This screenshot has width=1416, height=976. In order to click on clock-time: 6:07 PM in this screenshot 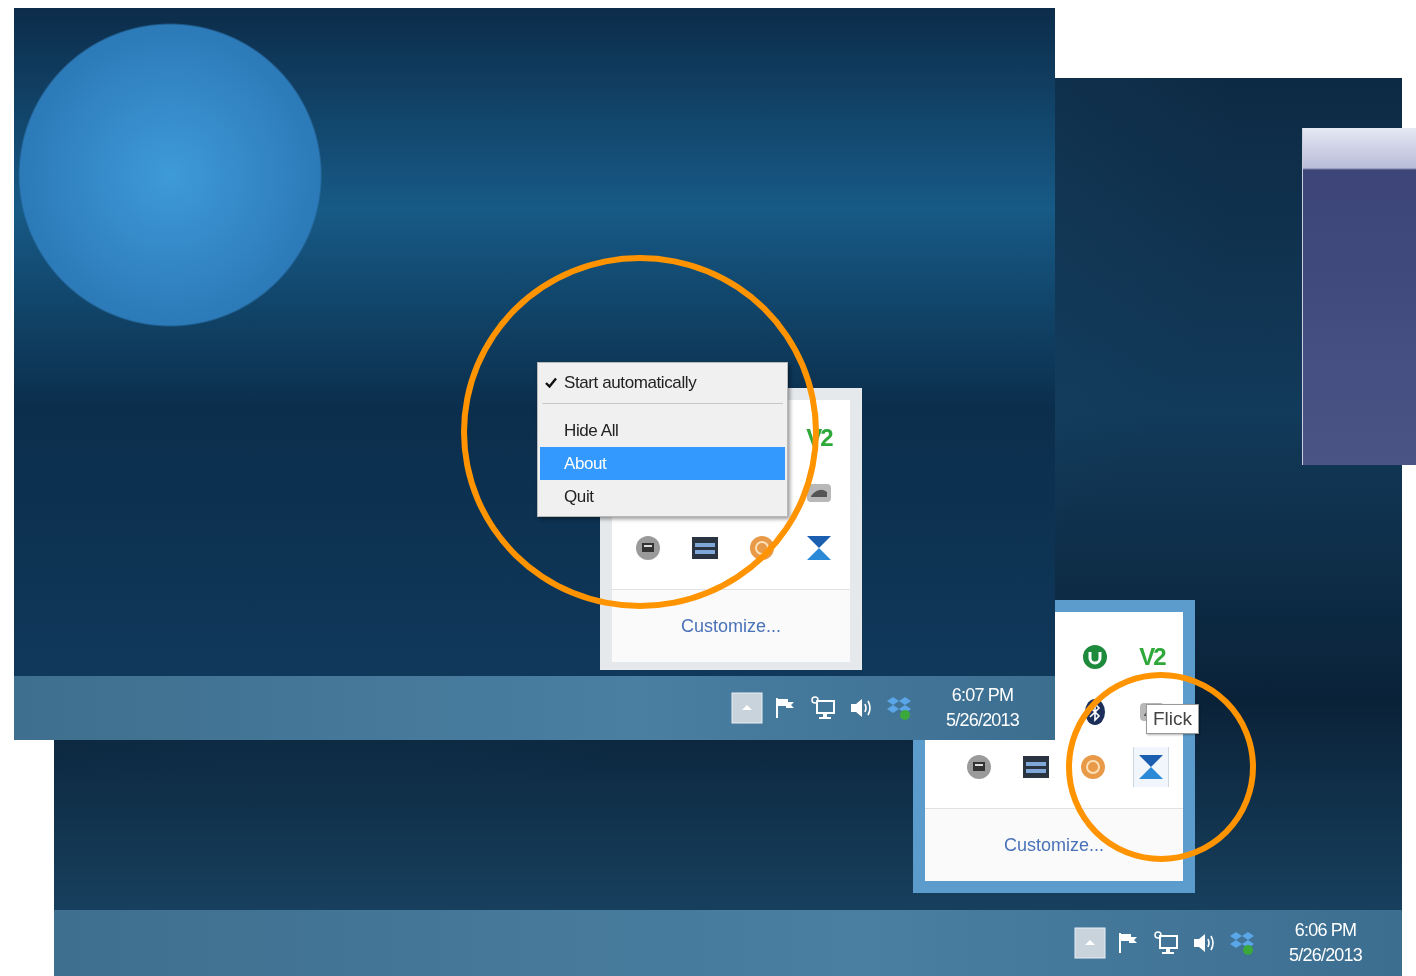, I will do `click(982, 695)`.